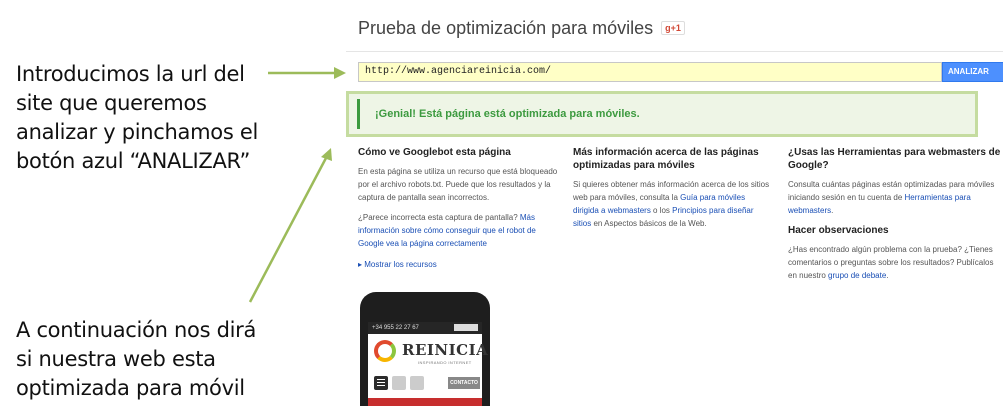  Describe the element at coordinates (130, 388) in the screenshot. I see `annotation-line: optimizada para móvil` at that location.